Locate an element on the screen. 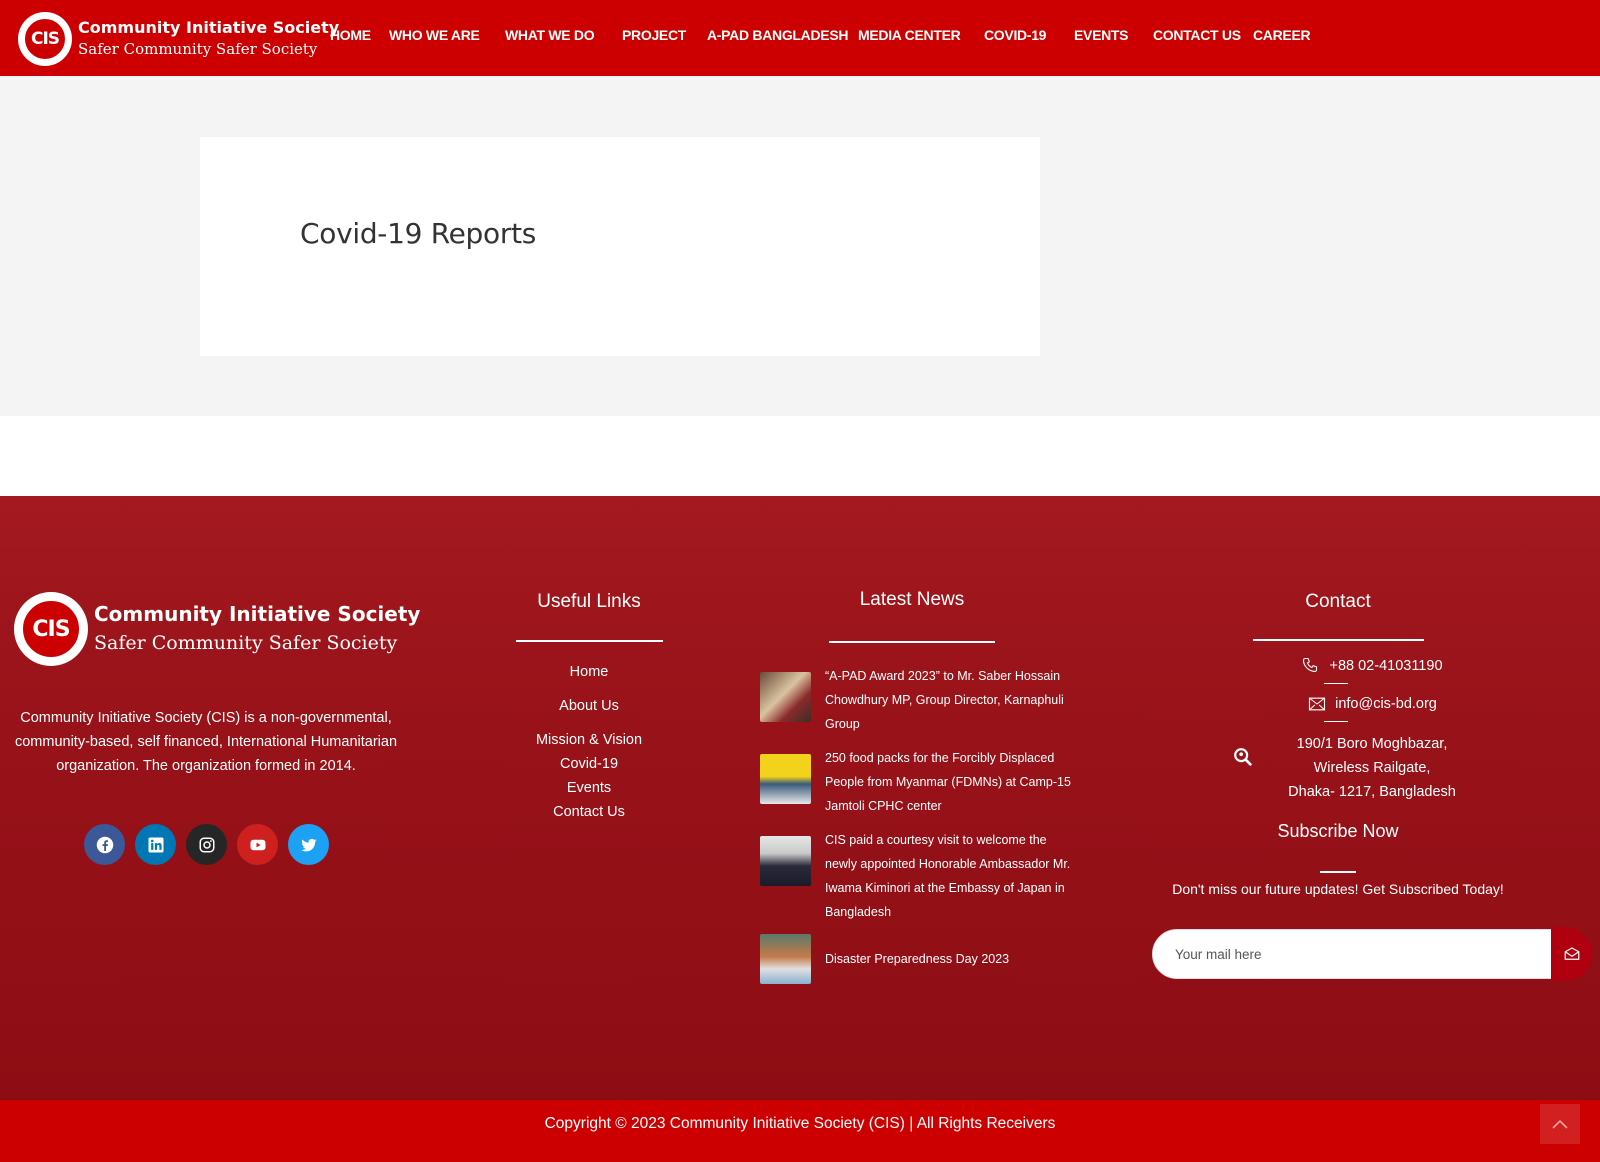 The image size is (1600, 1162). news-title: Disaster Preparedness Day 2023 is located at coordinates (917, 959).